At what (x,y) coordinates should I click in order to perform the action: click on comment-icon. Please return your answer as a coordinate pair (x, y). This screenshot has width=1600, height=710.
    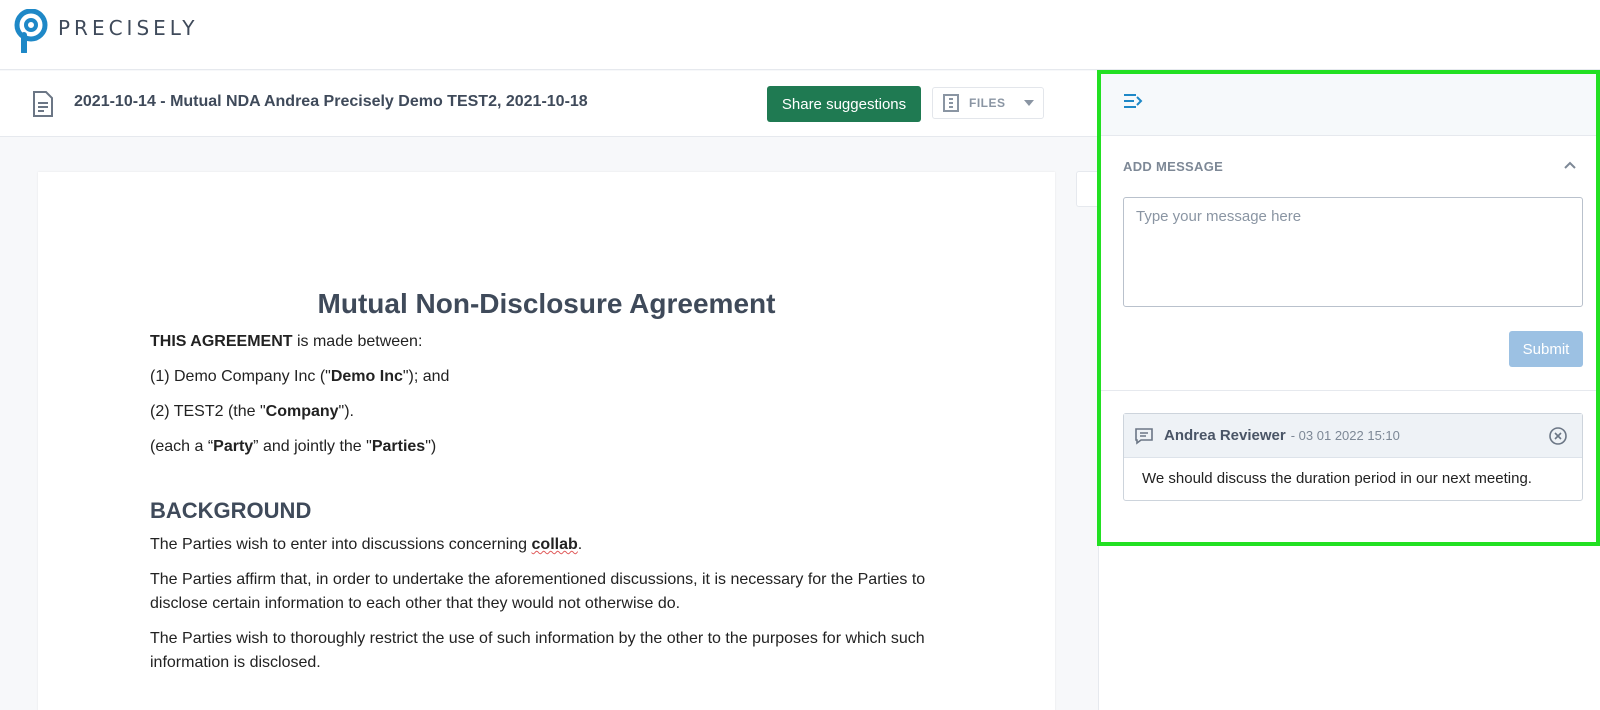
    Looking at the image, I should click on (1144, 436).